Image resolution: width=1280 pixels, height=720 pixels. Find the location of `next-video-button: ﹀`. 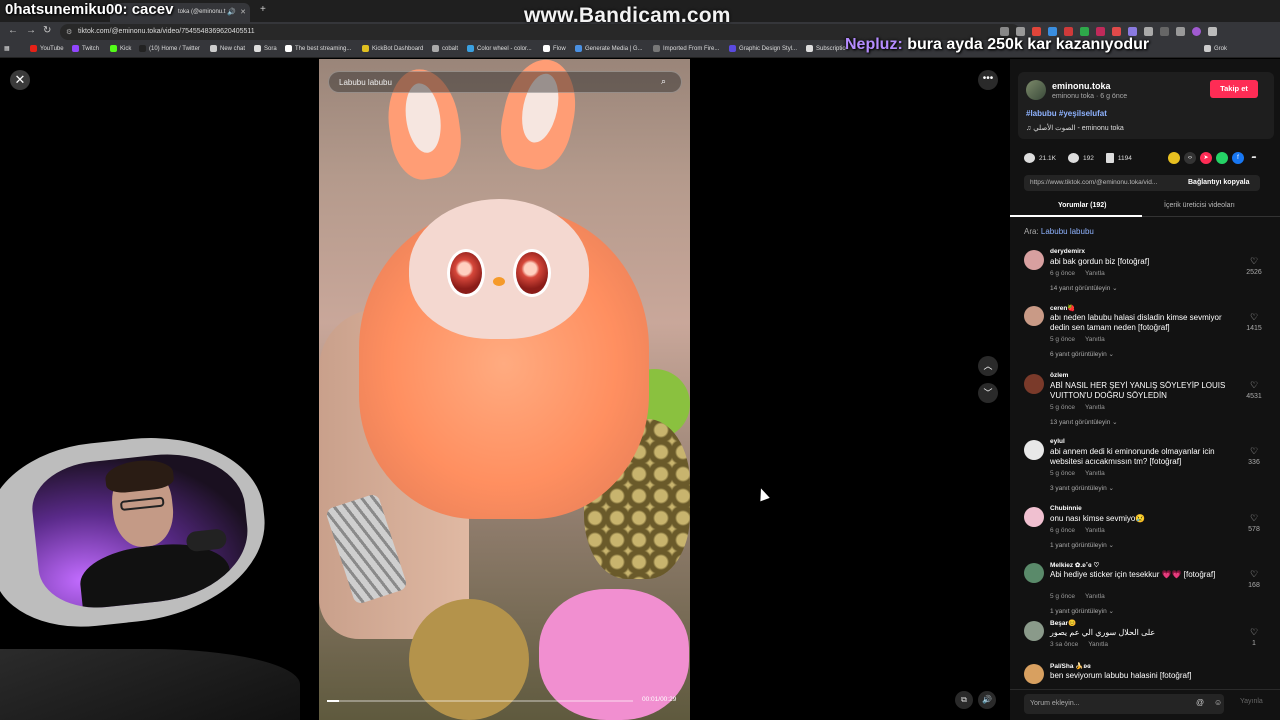

next-video-button: ﹀ is located at coordinates (988, 393).